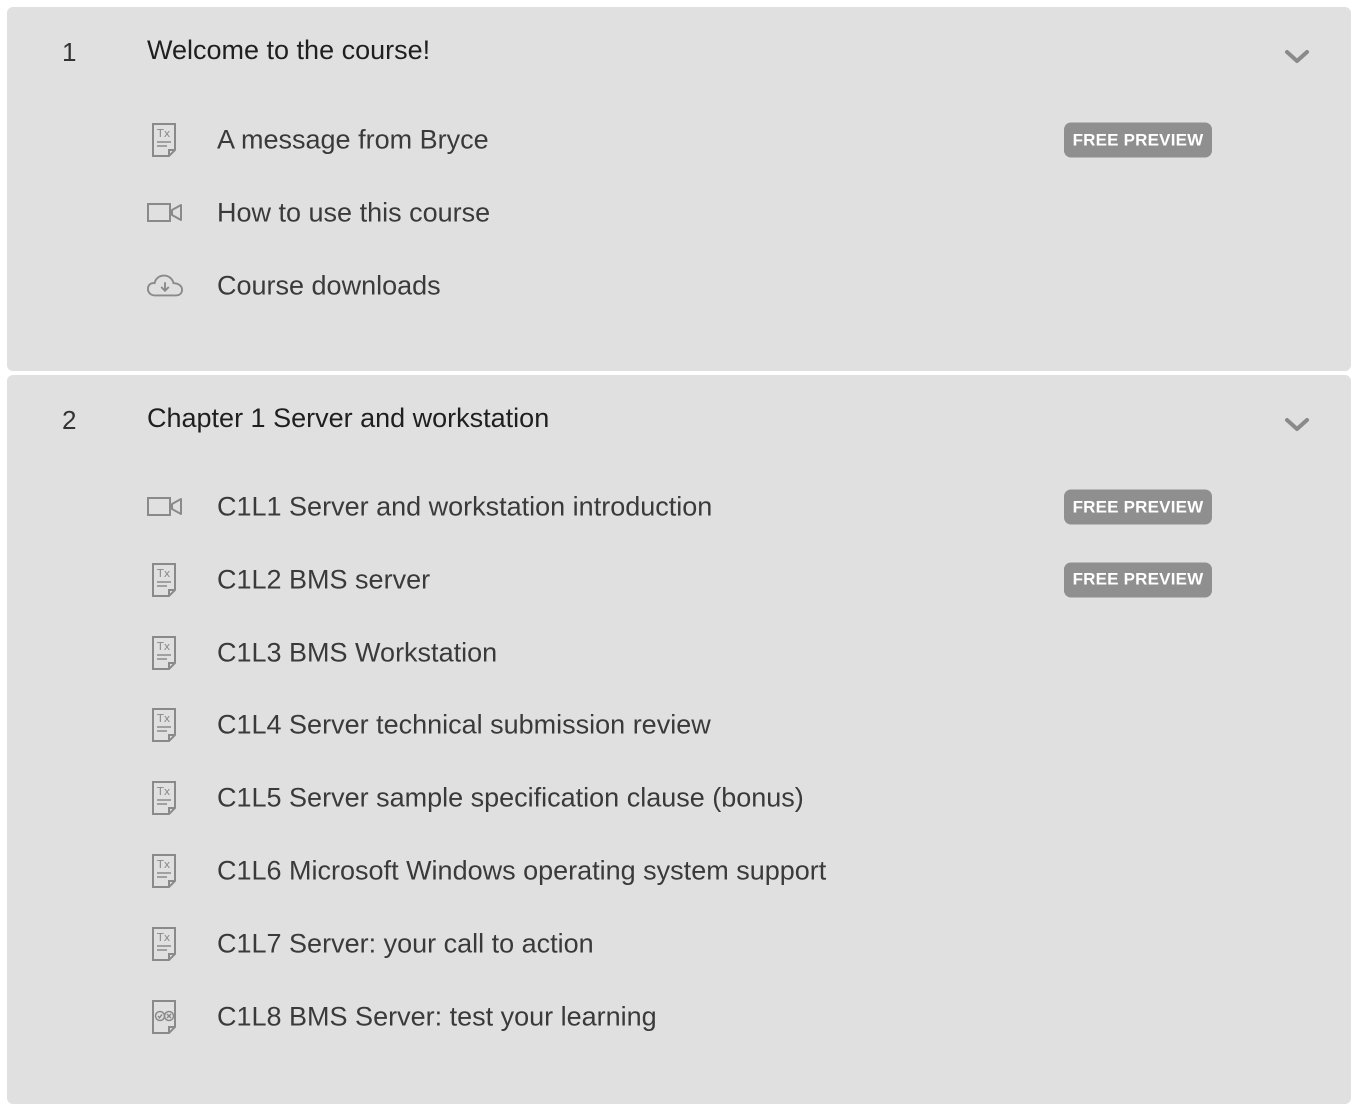  Describe the element at coordinates (354, 212) in the screenshot. I see `lesson-title: How to use this course` at that location.